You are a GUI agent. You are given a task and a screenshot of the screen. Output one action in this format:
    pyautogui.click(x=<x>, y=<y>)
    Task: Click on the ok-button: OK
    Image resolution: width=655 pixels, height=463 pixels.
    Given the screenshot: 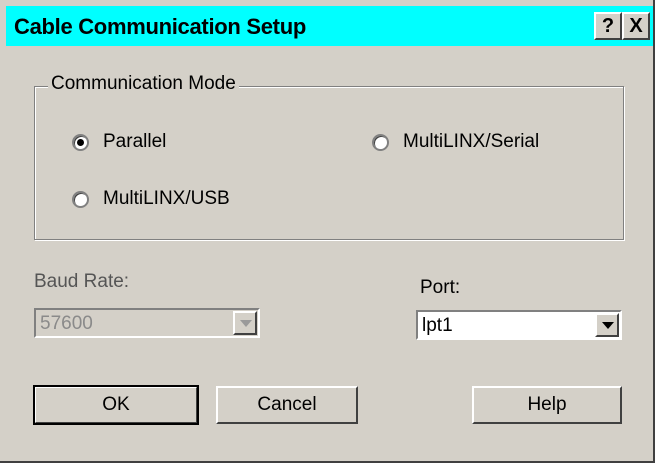 What is the action you would take?
    pyautogui.click(x=116, y=405)
    